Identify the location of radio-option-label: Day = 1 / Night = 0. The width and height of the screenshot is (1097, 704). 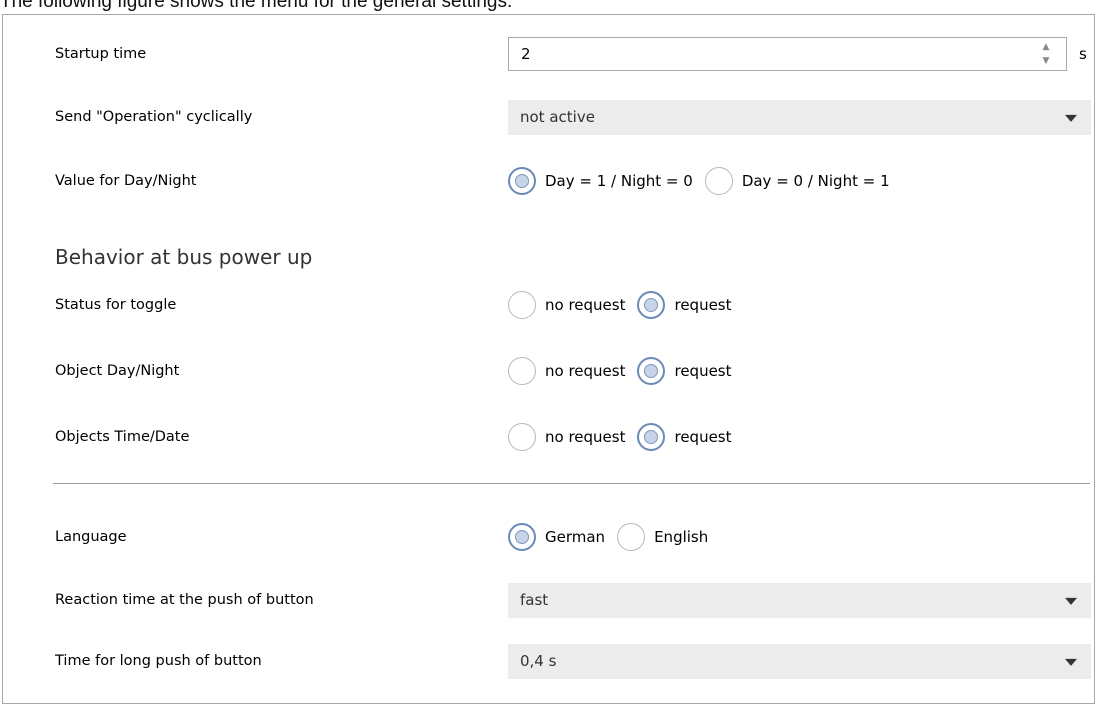
(619, 181).